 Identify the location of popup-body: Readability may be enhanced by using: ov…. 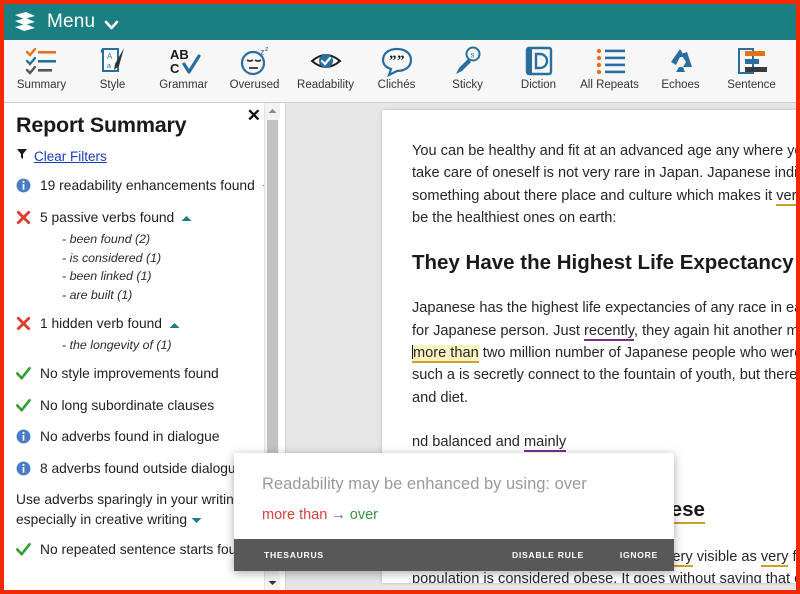
(454, 496).